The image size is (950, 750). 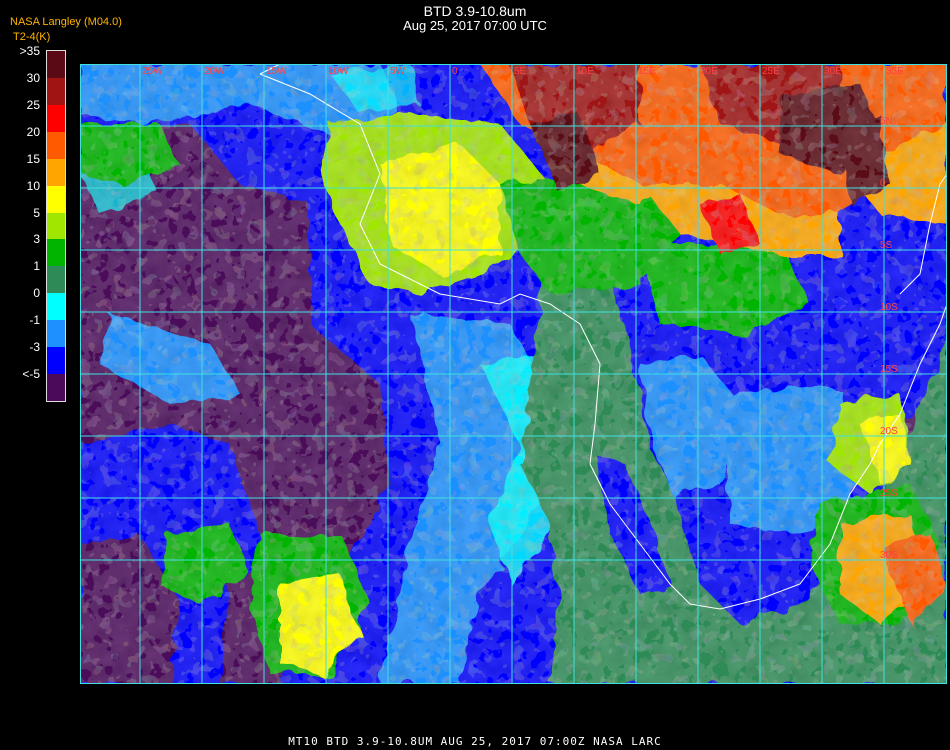 What do you see at coordinates (771, 71) in the screenshot?
I see `longitude-label: 25E` at bounding box center [771, 71].